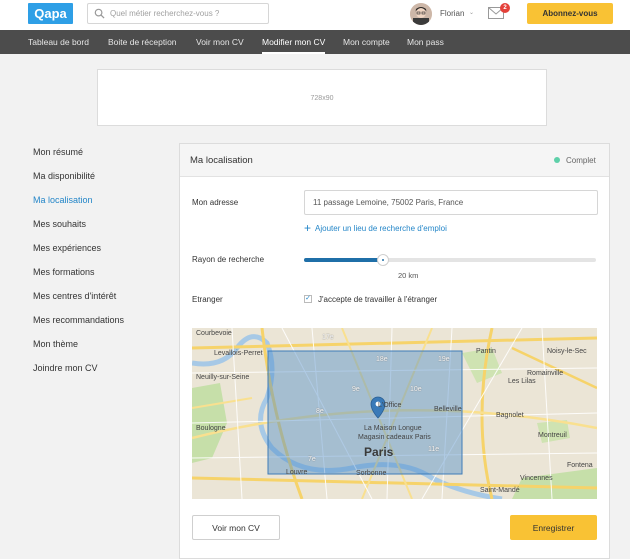 The height and width of the screenshot is (559, 630). Describe the element at coordinates (580, 465) in the screenshot. I see `map-label-fontenay: Fontena` at that location.